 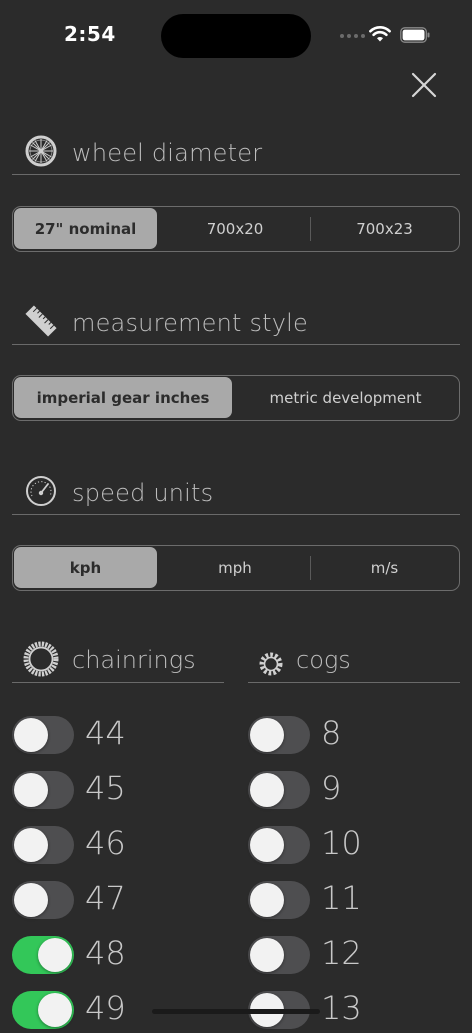 What do you see at coordinates (341, 953) in the screenshot?
I see `cog-label: 12` at bounding box center [341, 953].